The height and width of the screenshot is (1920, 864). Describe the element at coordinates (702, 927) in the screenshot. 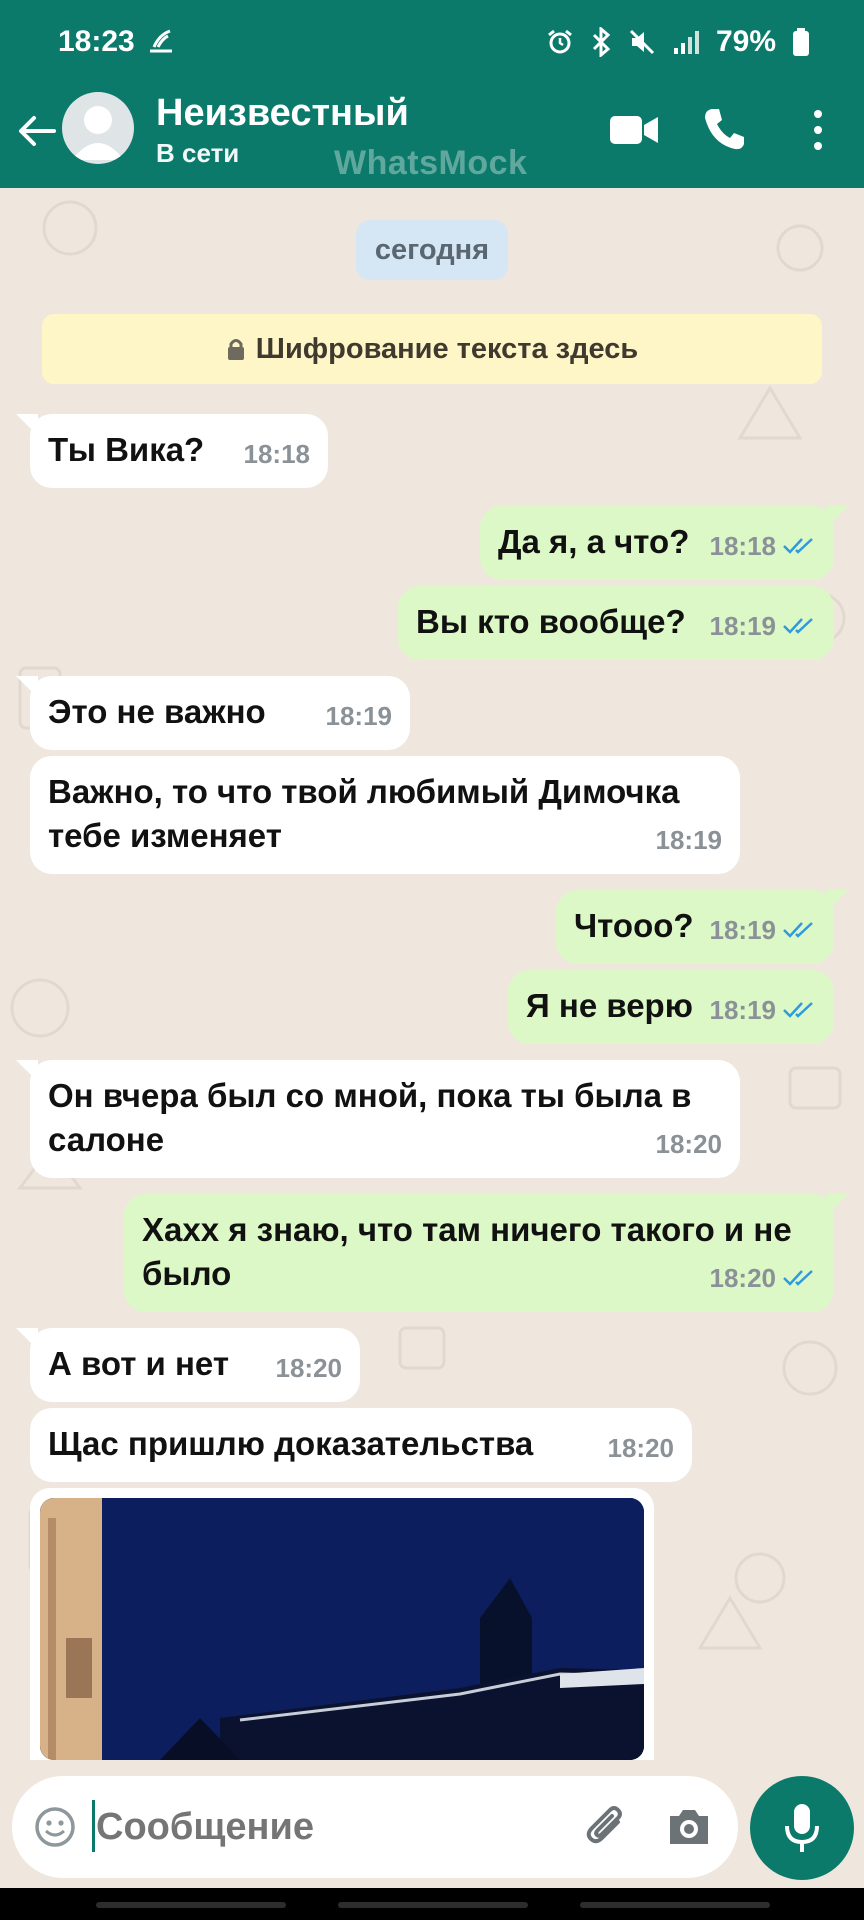

I see `message-outgoing: Чтооо? 18:19` at that location.